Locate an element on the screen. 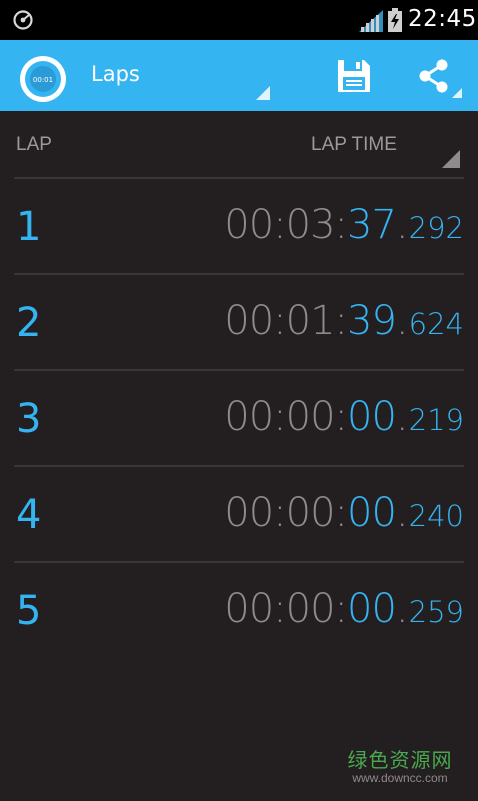 The image size is (478, 801). table-row: 2 00:01:39.624 is located at coordinates (239, 324).